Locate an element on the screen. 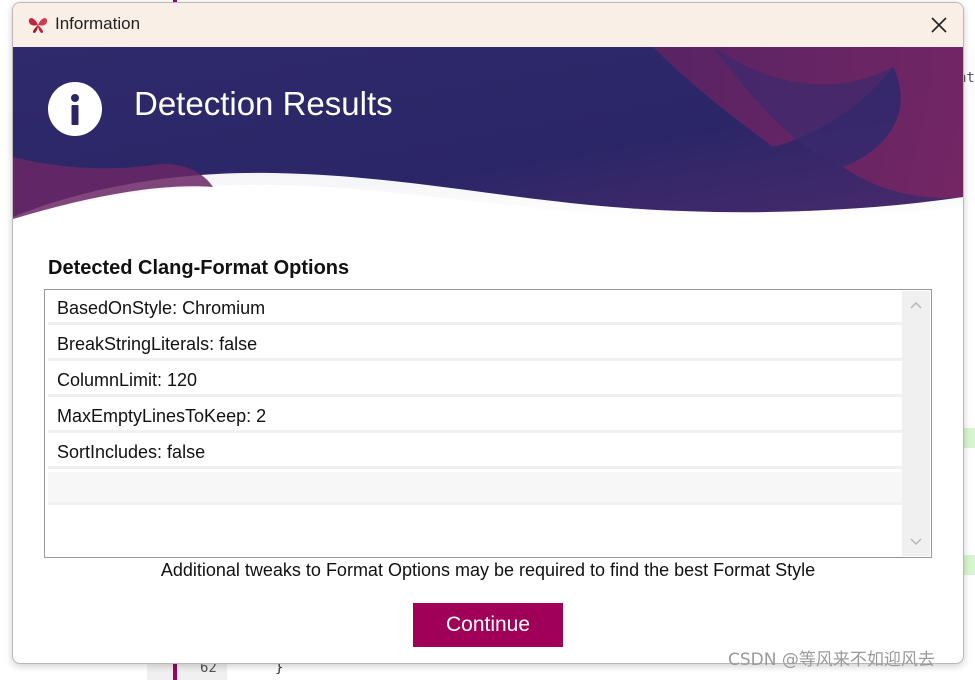  list-item is located at coordinates (475, 488).